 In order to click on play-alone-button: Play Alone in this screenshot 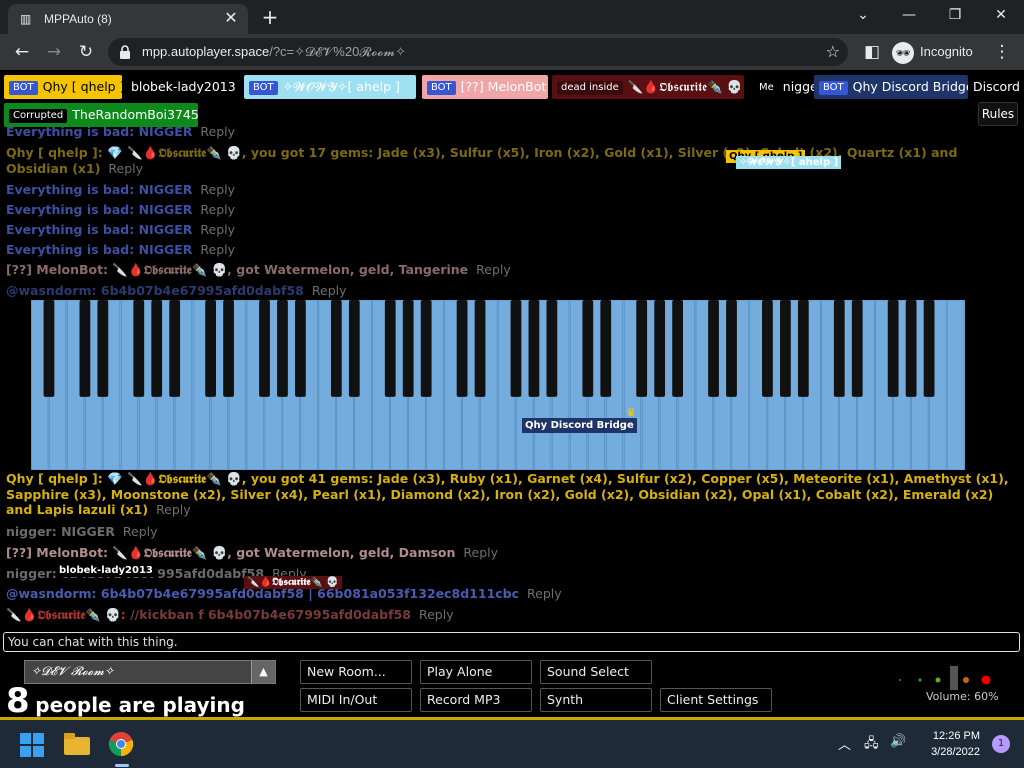, I will do `click(476, 672)`.